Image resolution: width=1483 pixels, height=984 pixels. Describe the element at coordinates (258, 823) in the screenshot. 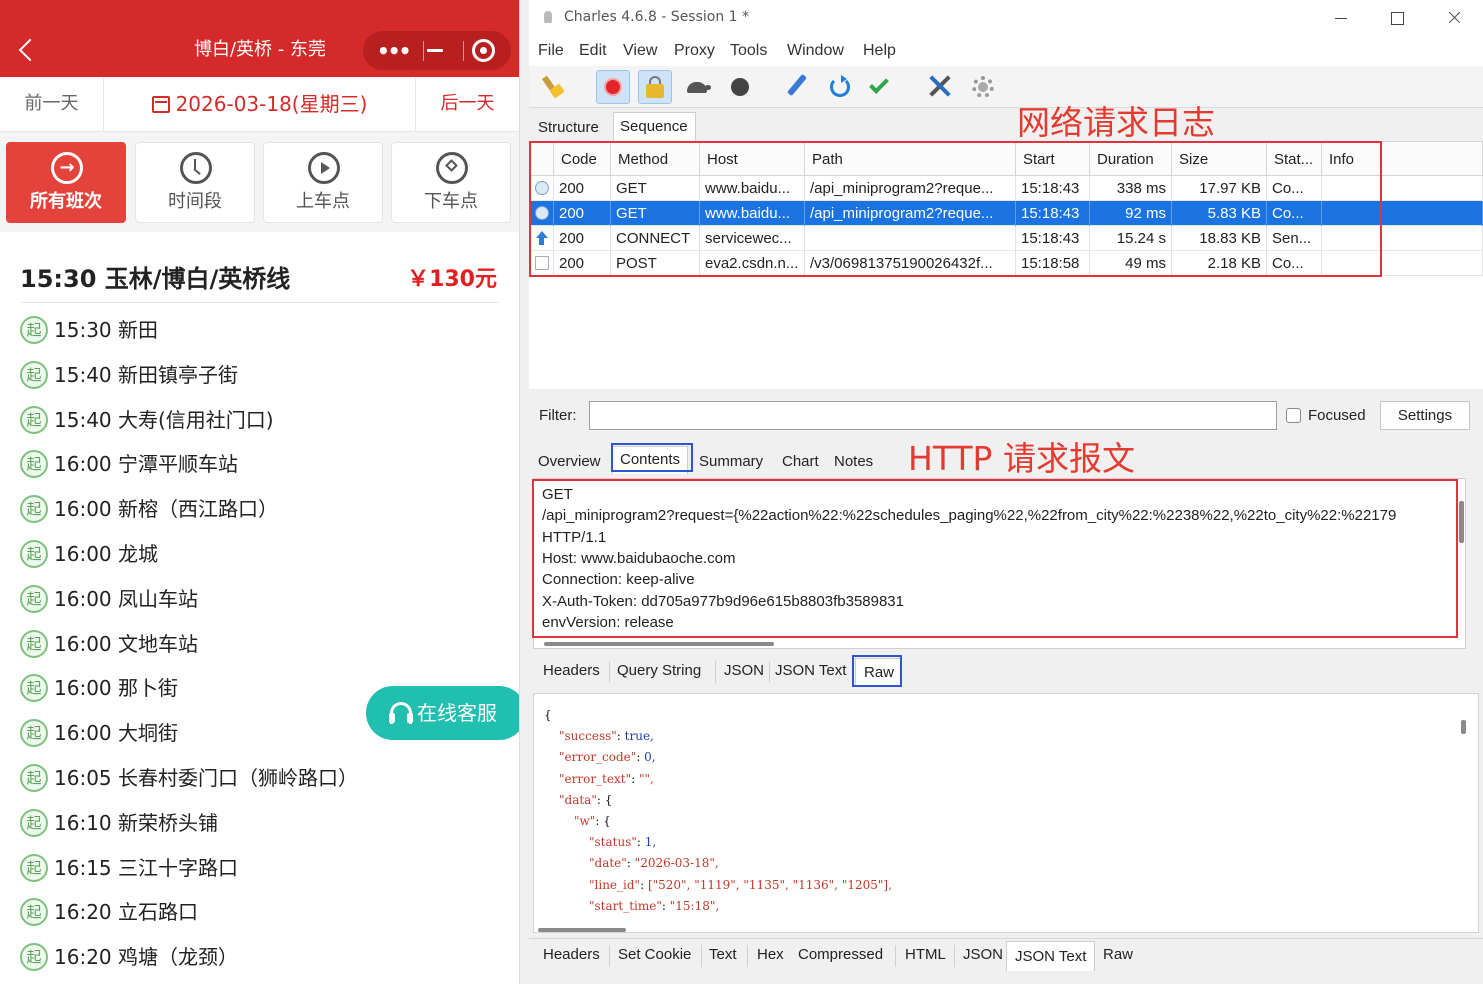

I see `stop-item: 起 16:10 新荣桥头铺` at that location.